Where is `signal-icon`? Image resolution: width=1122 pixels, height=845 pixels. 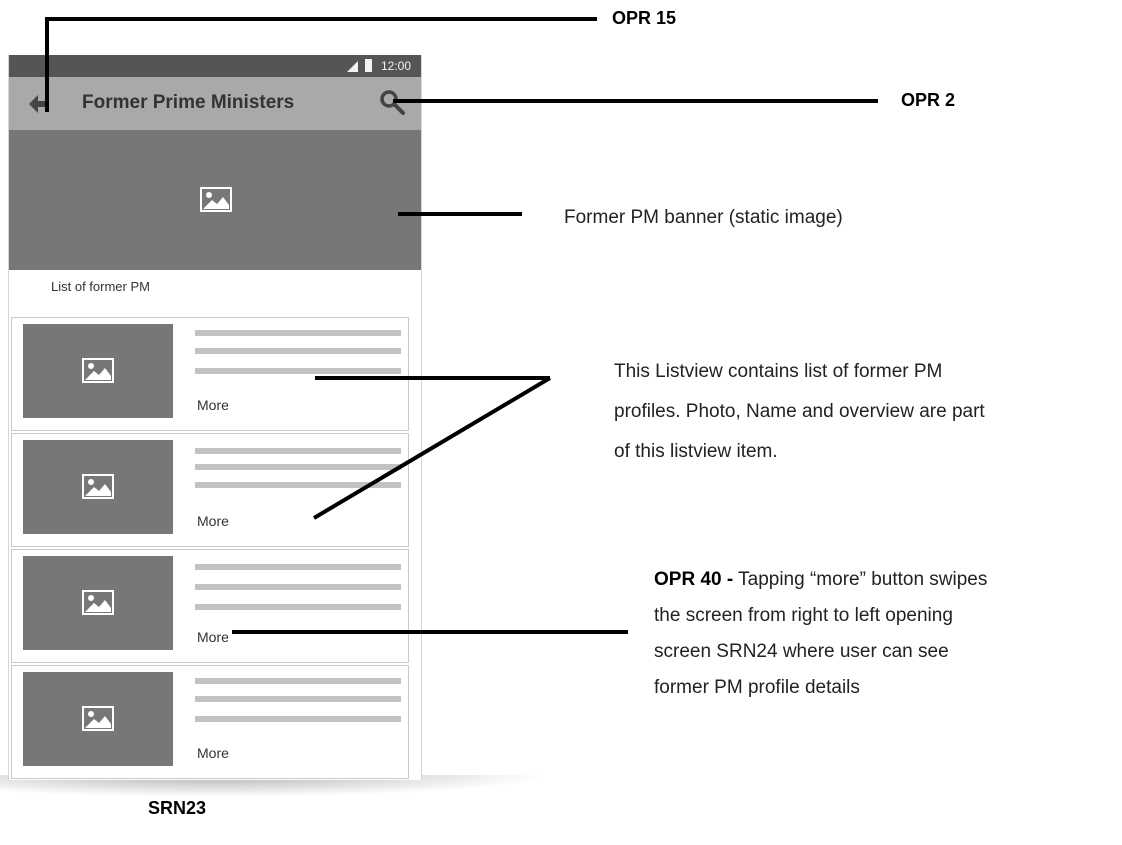 signal-icon is located at coordinates (352, 66).